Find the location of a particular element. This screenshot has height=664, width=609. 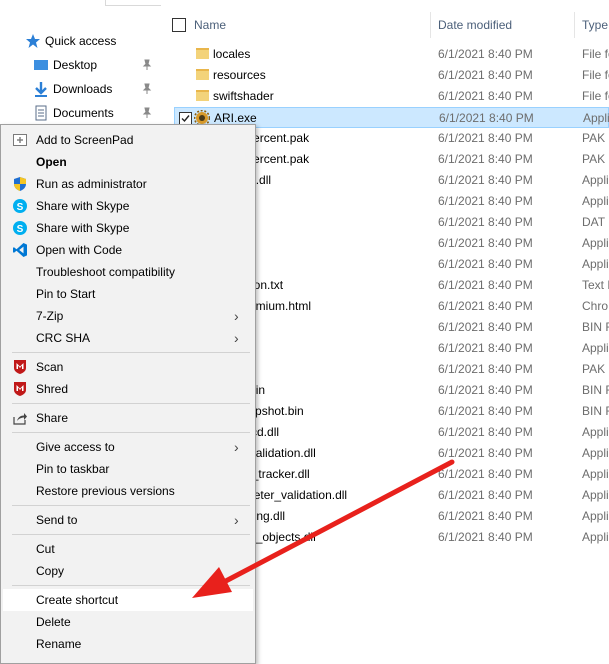

menu-item-scan: Scan is located at coordinates (128, 367).